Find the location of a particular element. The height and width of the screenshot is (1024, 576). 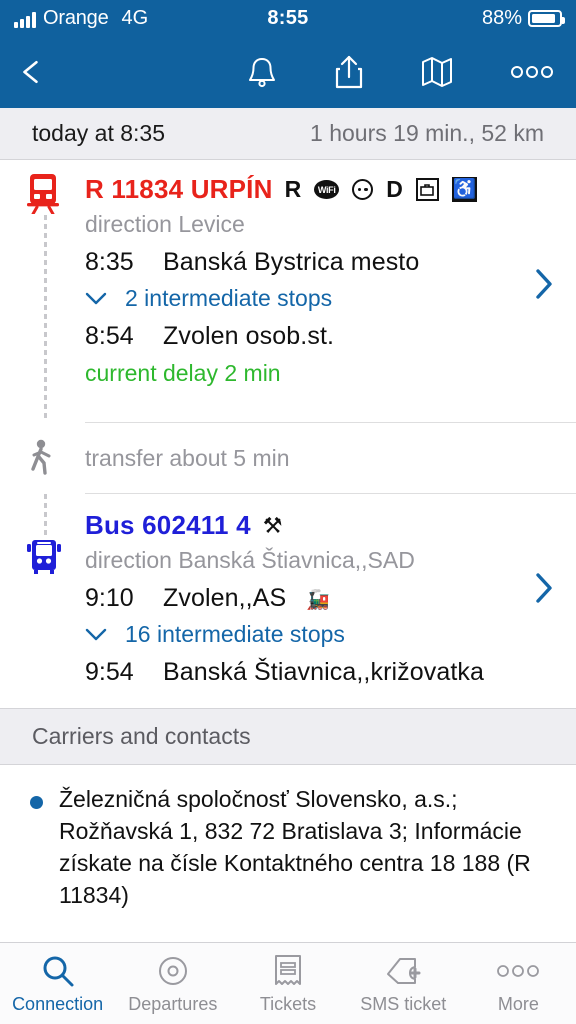

luggage-icon is located at coordinates (427, 189).